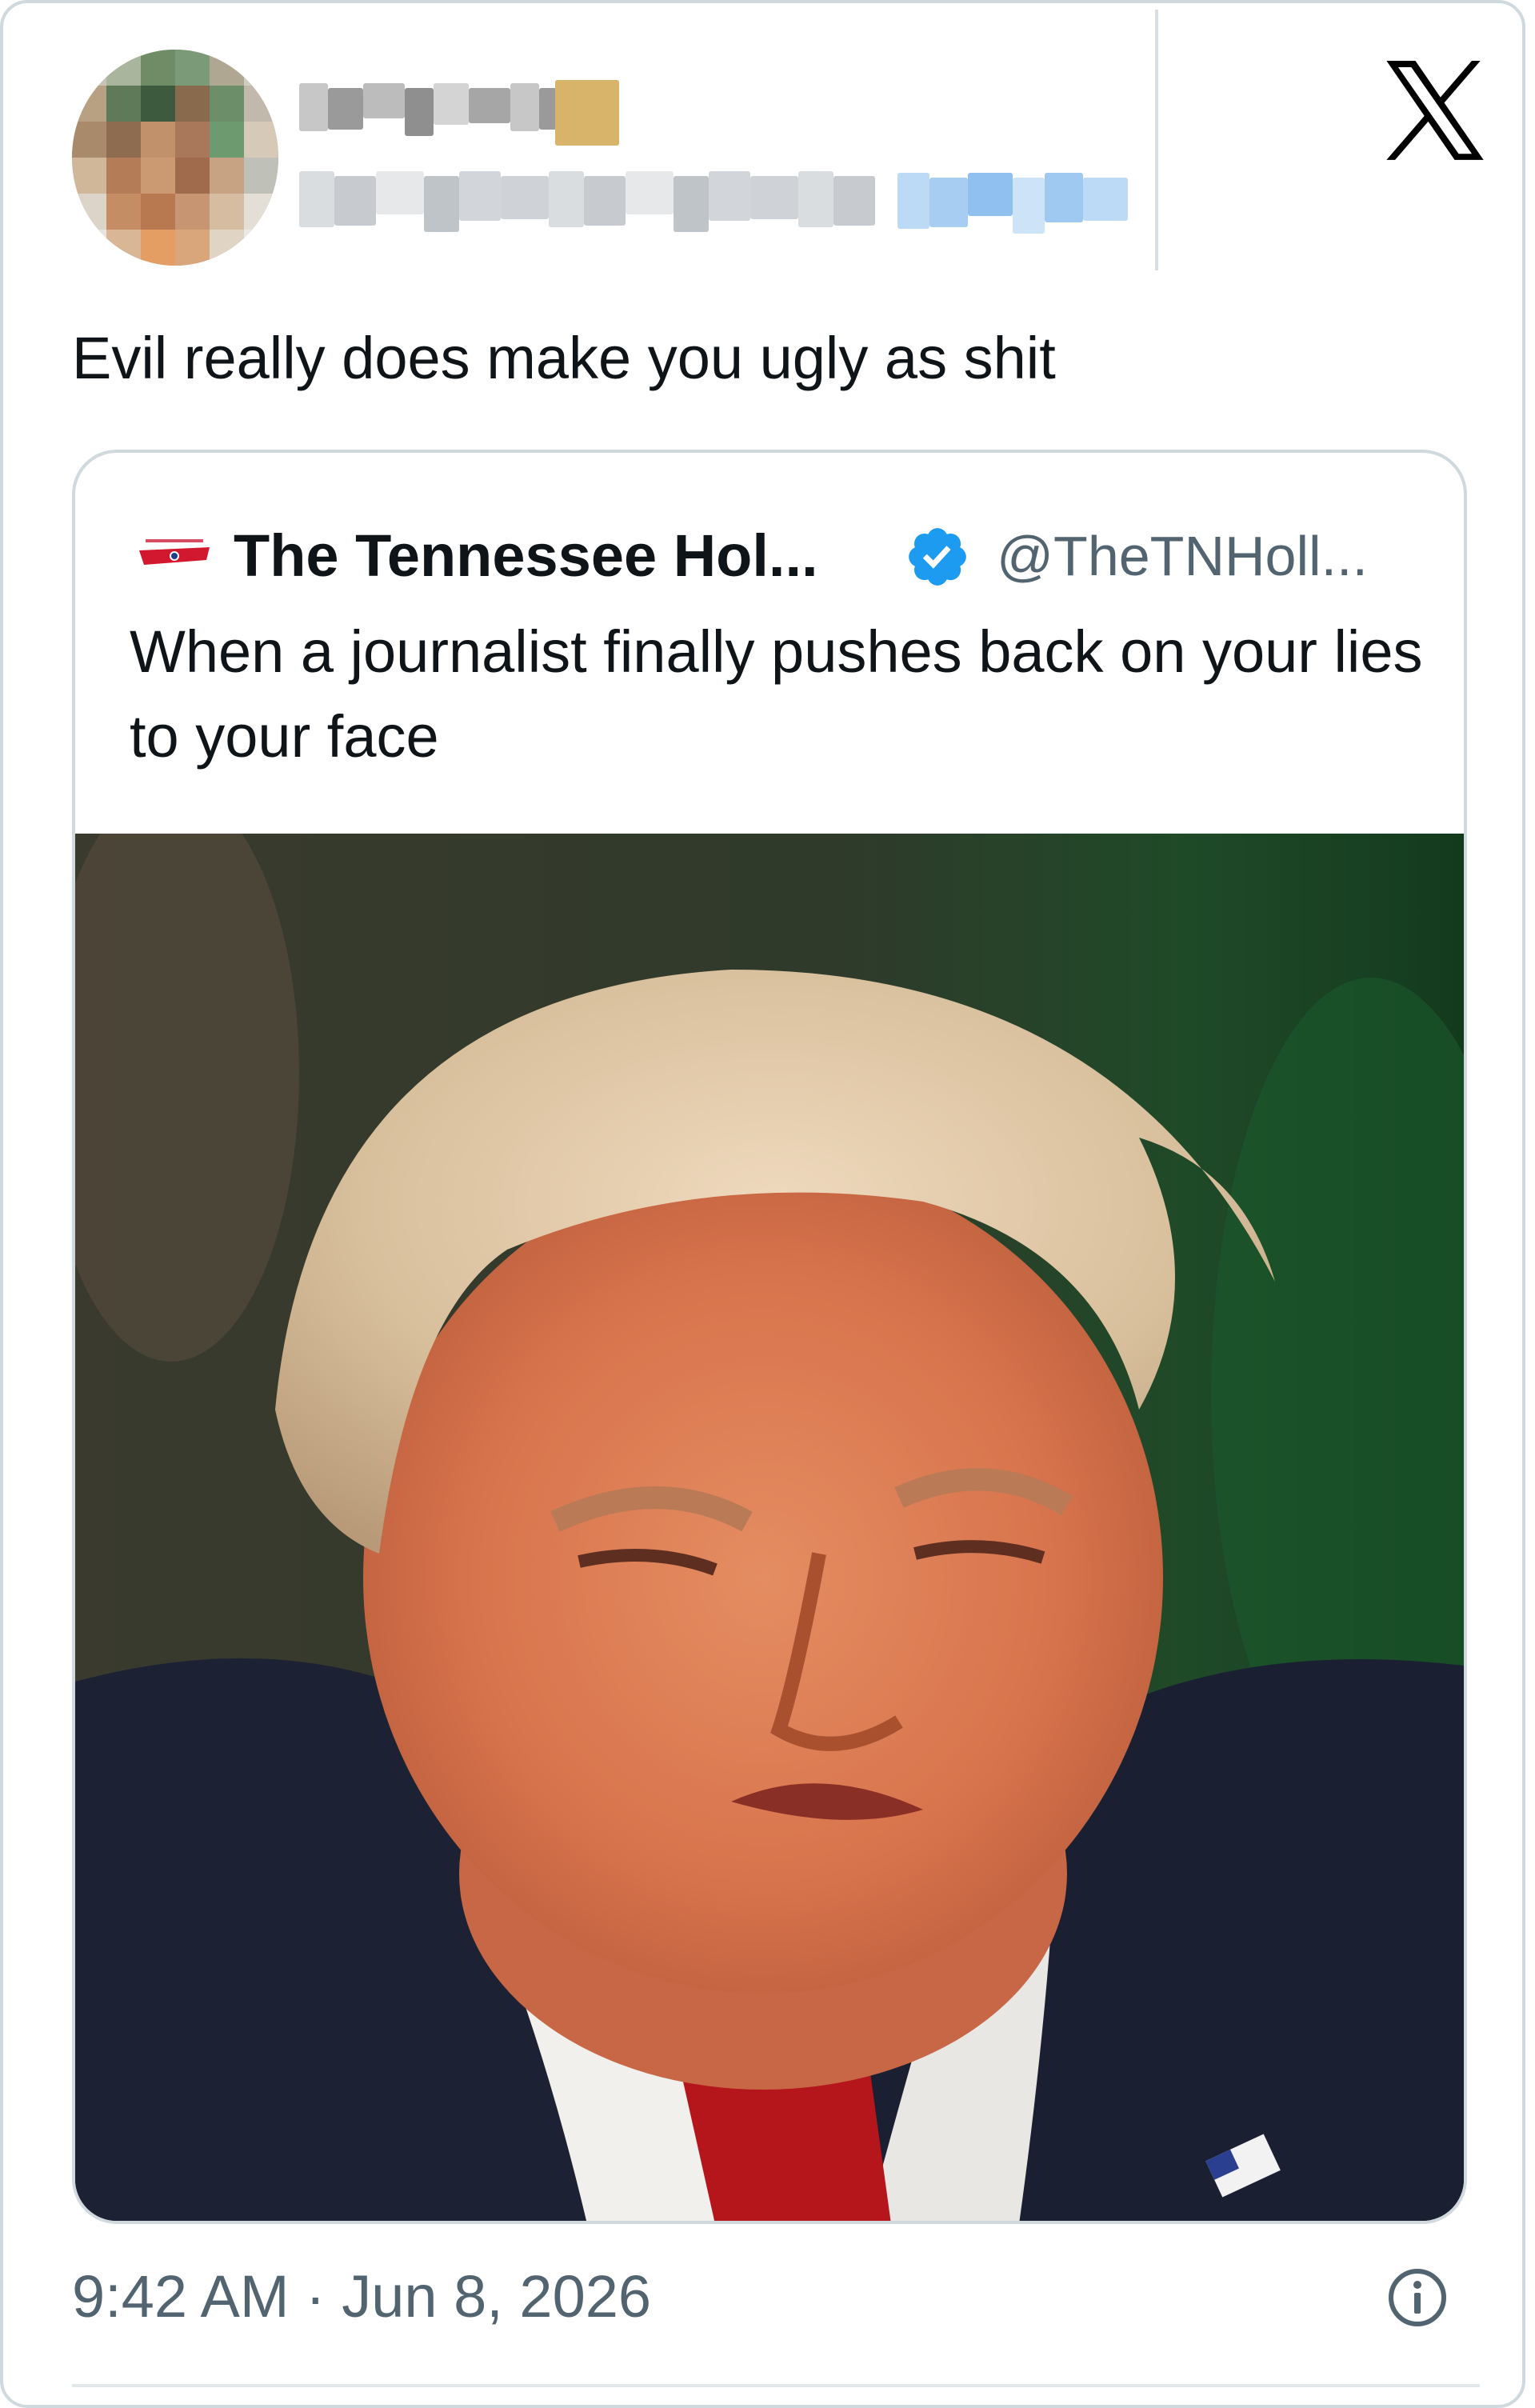 This screenshot has height=2408, width=1535. I want to click on header-divider, so click(1157, 140).